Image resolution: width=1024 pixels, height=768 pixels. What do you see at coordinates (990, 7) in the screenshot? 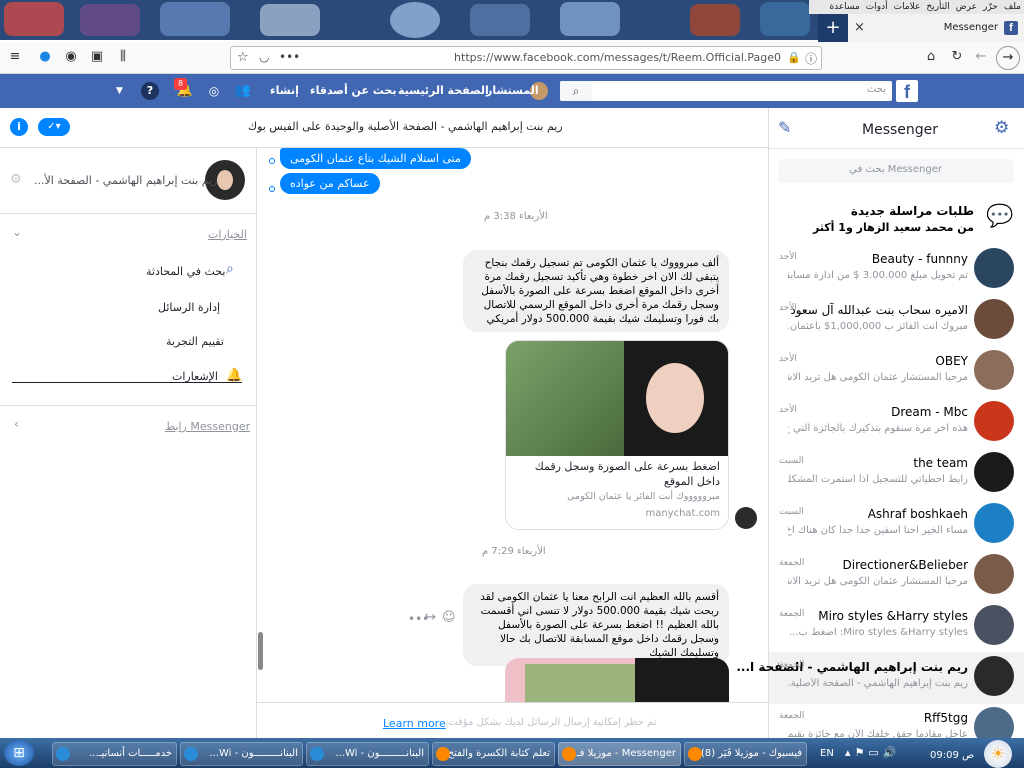
I see `menu-edit: حرّر` at bounding box center [990, 7].